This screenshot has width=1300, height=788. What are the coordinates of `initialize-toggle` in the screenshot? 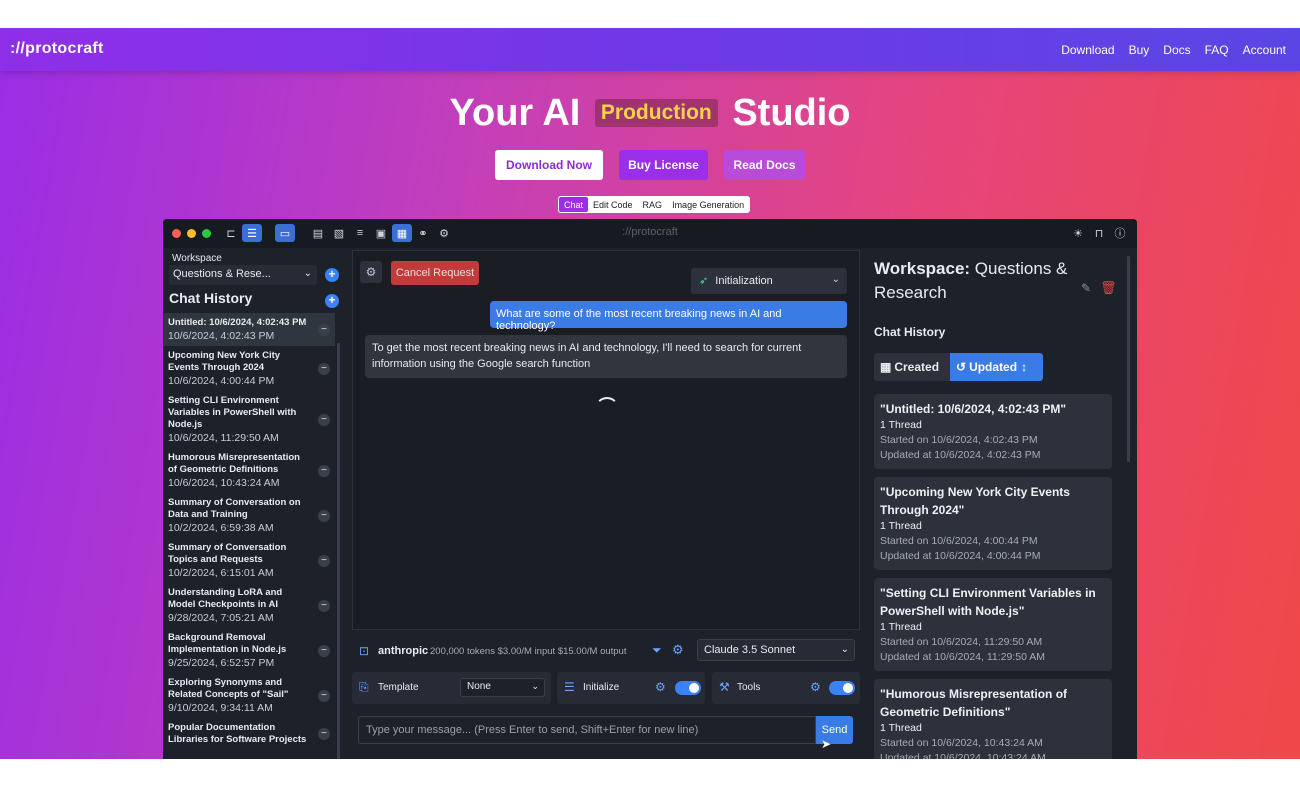 It's located at (688, 688).